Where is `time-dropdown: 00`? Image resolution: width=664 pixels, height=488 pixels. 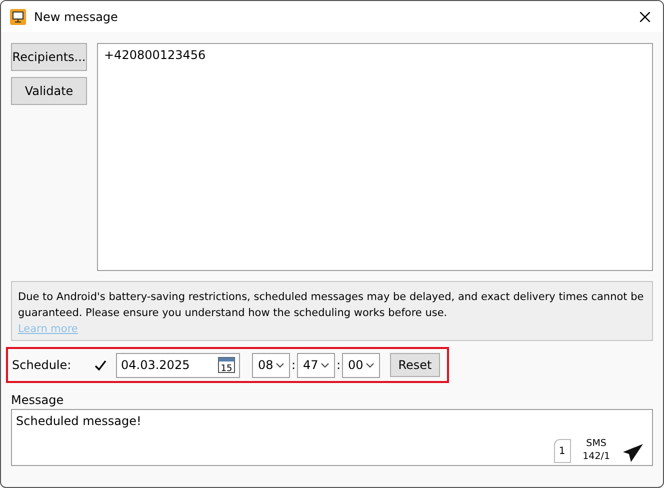
time-dropdown: 00 is located at coordinates (361, 365).